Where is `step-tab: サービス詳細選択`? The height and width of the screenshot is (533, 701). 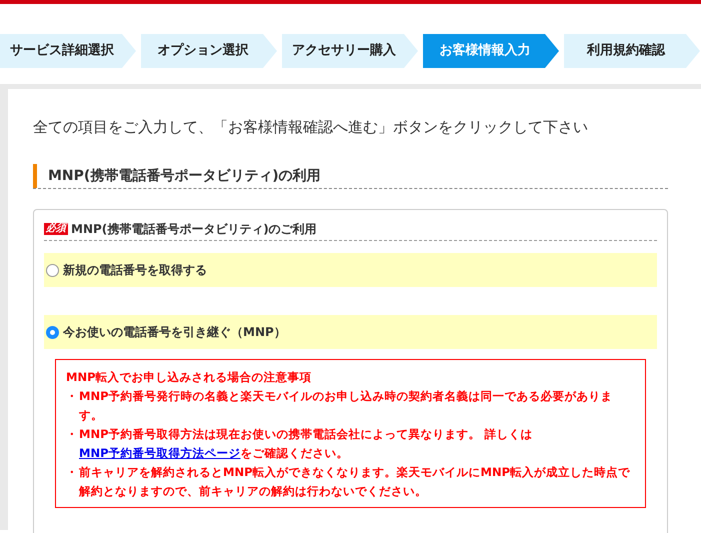
step-tab: サービス詳細選択 is located at coordinates (68, 51).